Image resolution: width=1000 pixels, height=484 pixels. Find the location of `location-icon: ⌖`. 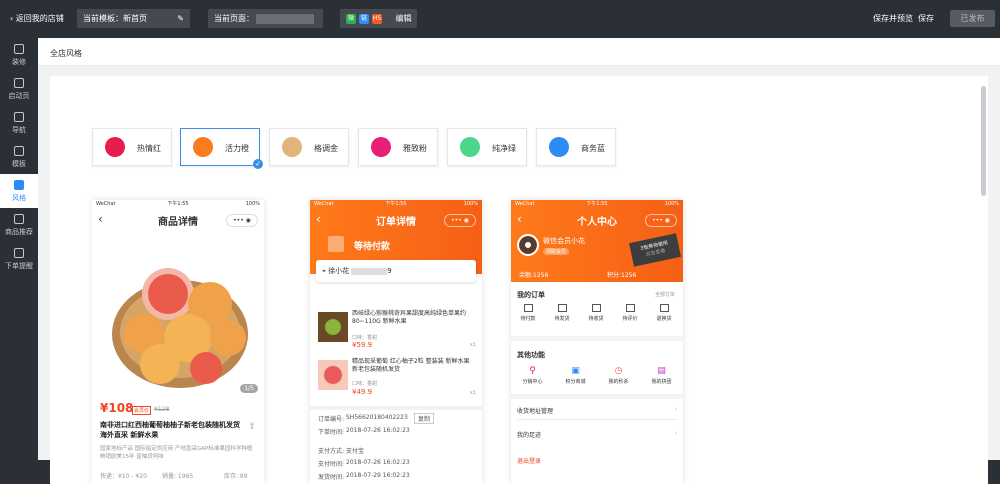

location-icon: ⌖ is located at coordinates (324, 271).